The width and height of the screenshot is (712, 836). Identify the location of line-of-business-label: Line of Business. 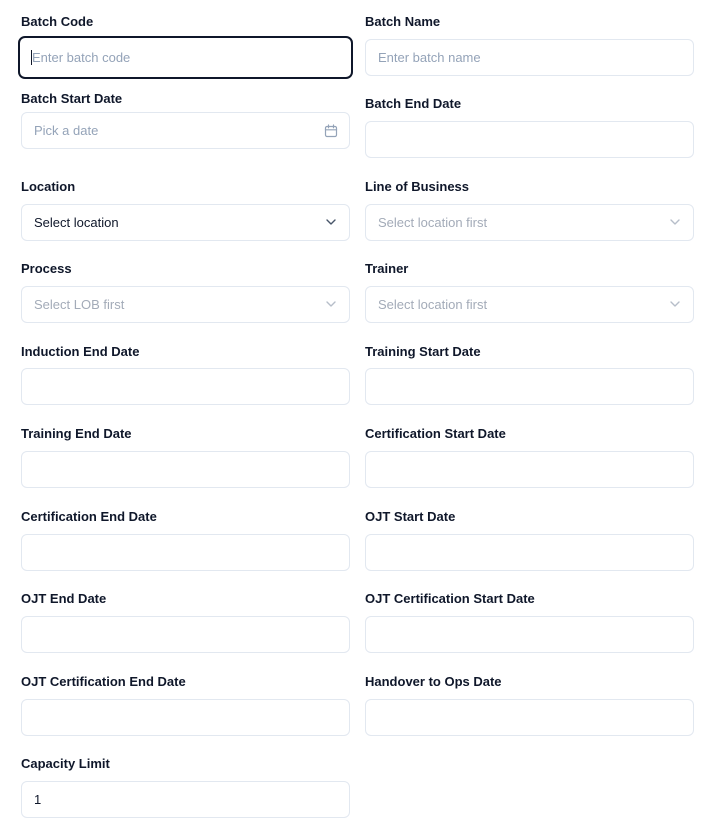
(417, 186).